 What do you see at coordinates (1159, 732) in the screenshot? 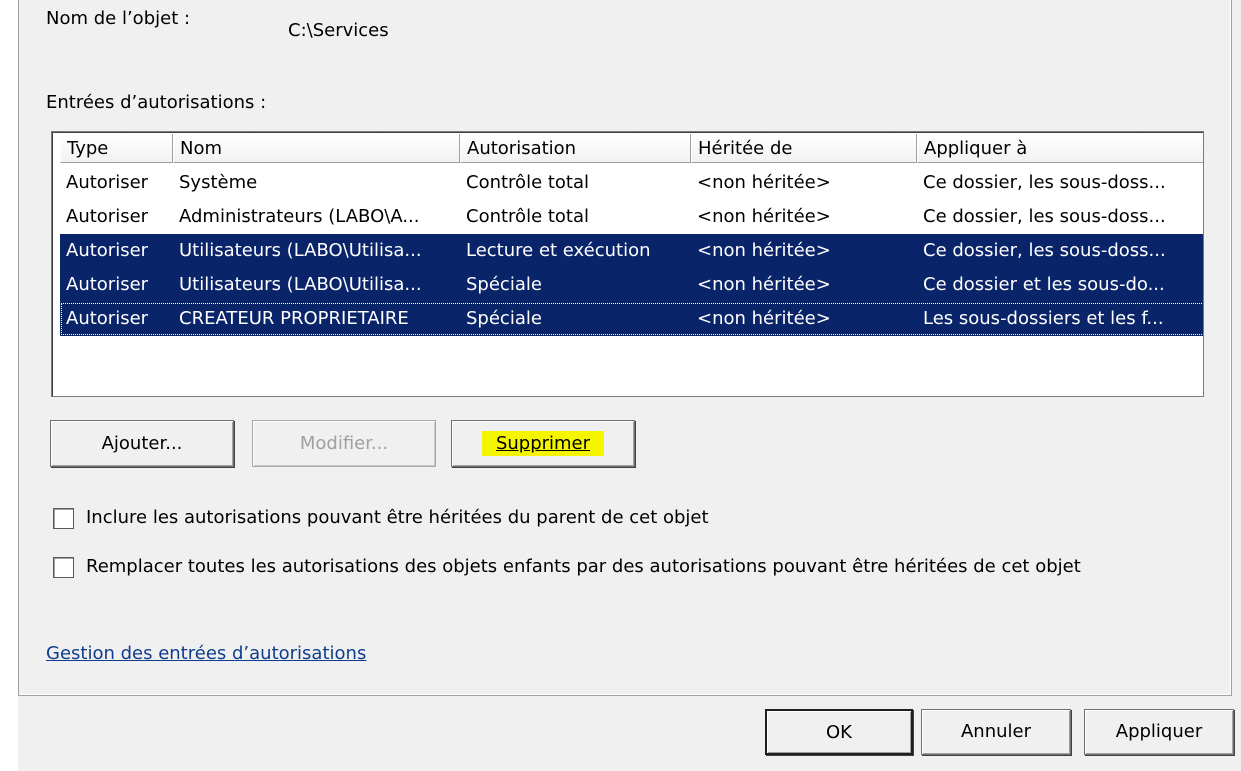
I see `apply-button: Appliquer` at bounding box center [1159, 732].